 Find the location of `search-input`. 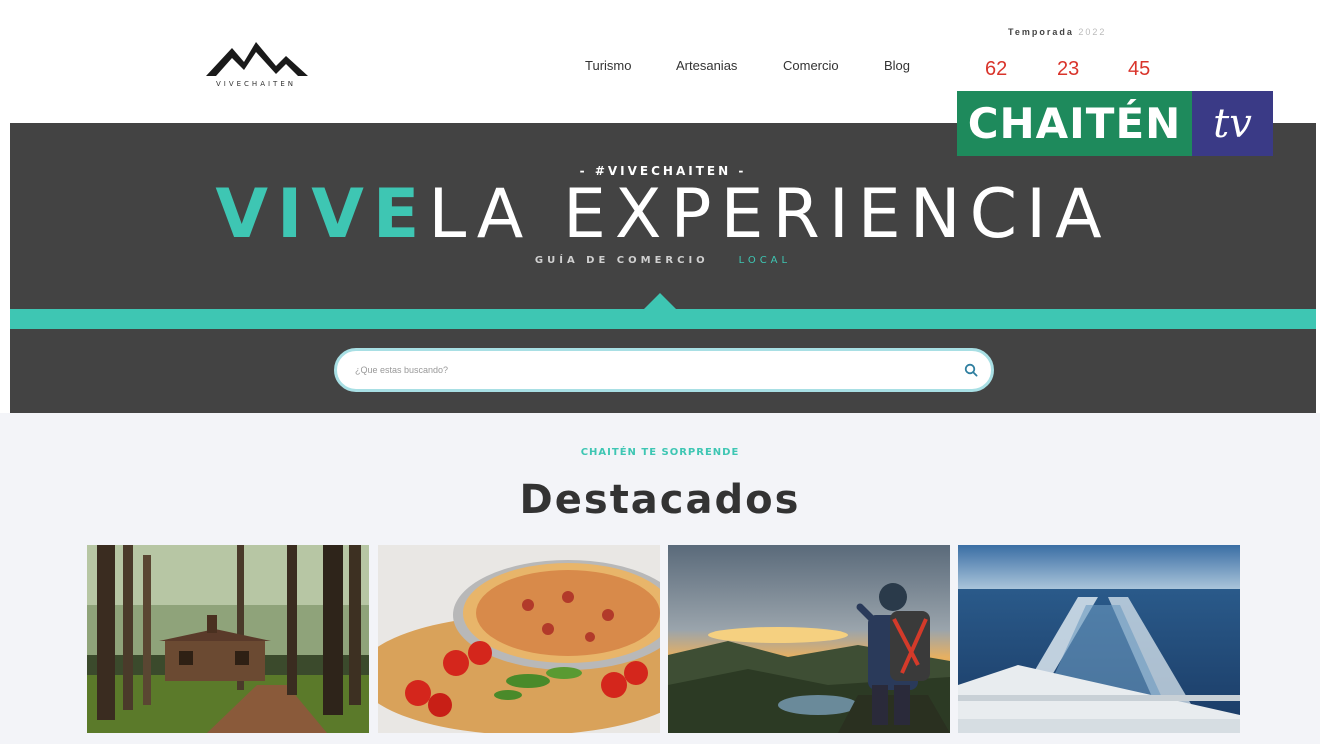

search-input is located at coordinates (644, 370).